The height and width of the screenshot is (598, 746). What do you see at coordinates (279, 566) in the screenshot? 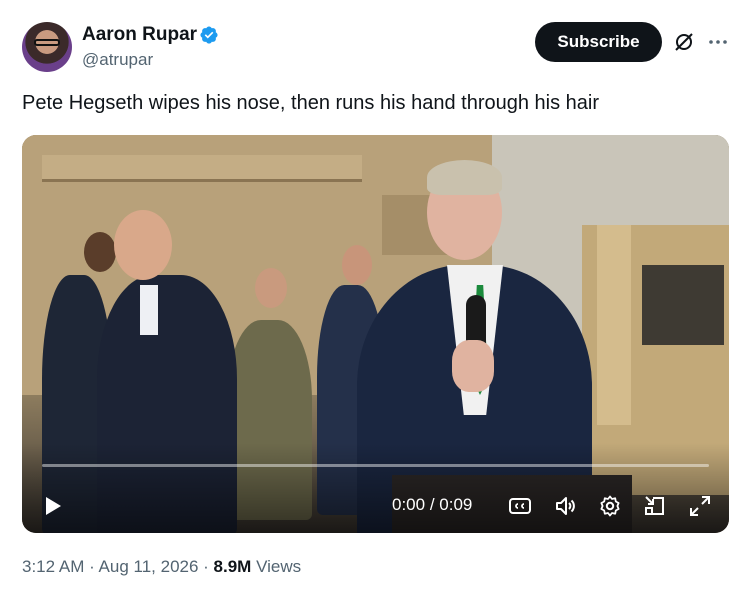
I see `views-label: Views` at bounding box center [279, 566].